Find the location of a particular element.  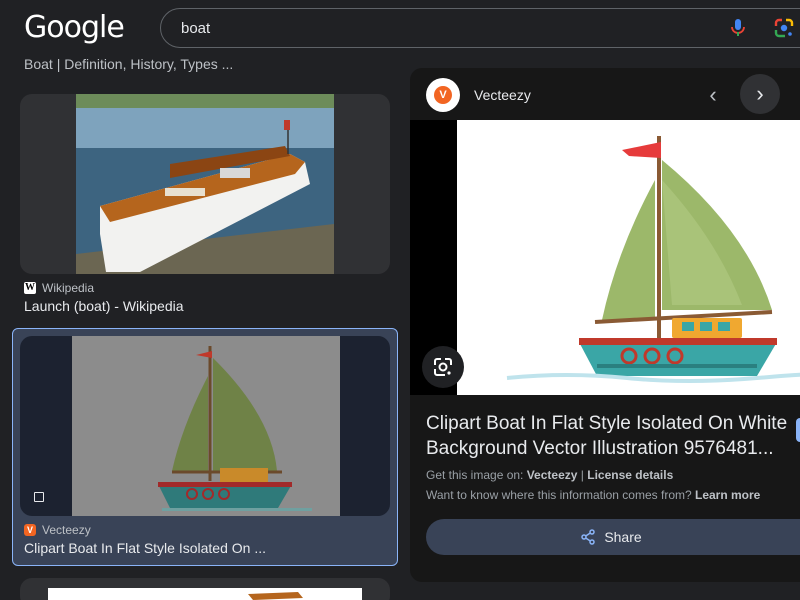

result-image-wooden-boat is located at coordinates (205, 184).